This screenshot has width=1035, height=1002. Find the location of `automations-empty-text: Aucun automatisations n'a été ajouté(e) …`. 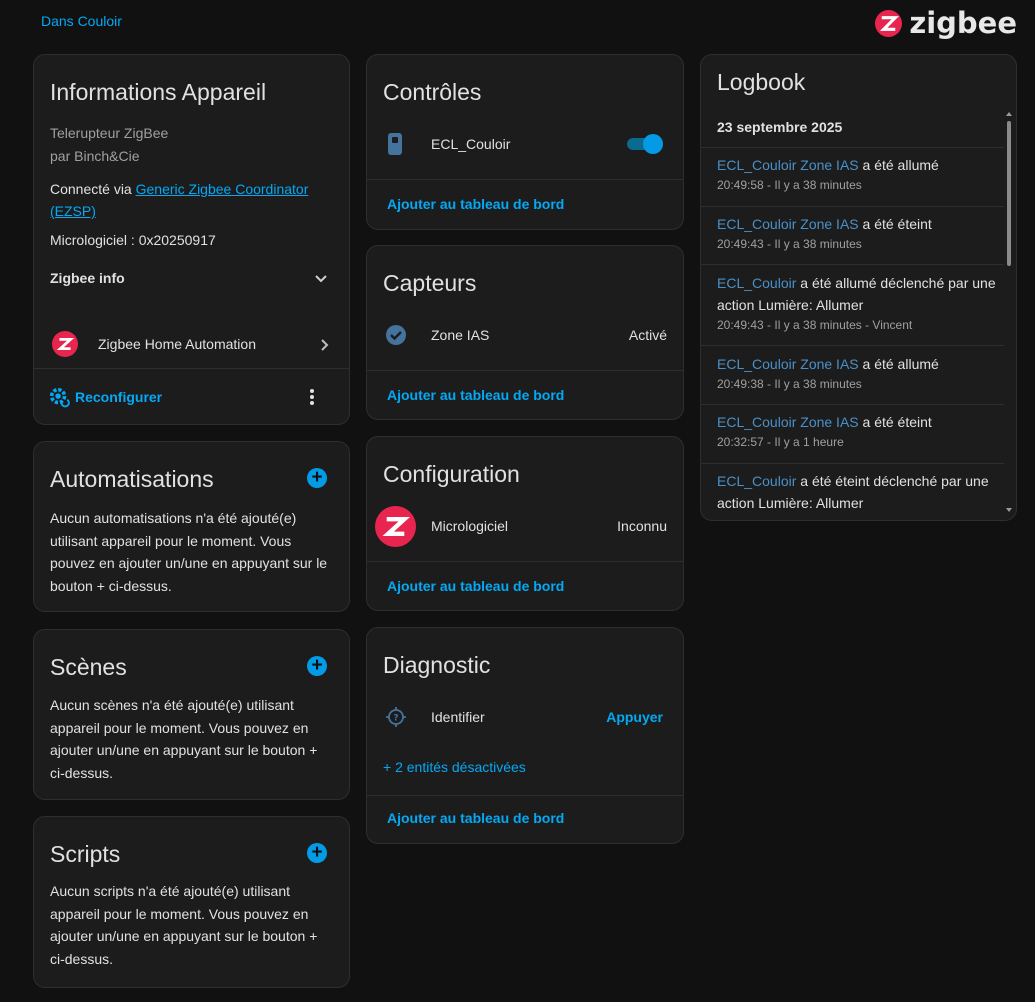

automations-empty-text: Aucun automatisations n'a été ajouté(e) … is located at coordinates (189, 552).